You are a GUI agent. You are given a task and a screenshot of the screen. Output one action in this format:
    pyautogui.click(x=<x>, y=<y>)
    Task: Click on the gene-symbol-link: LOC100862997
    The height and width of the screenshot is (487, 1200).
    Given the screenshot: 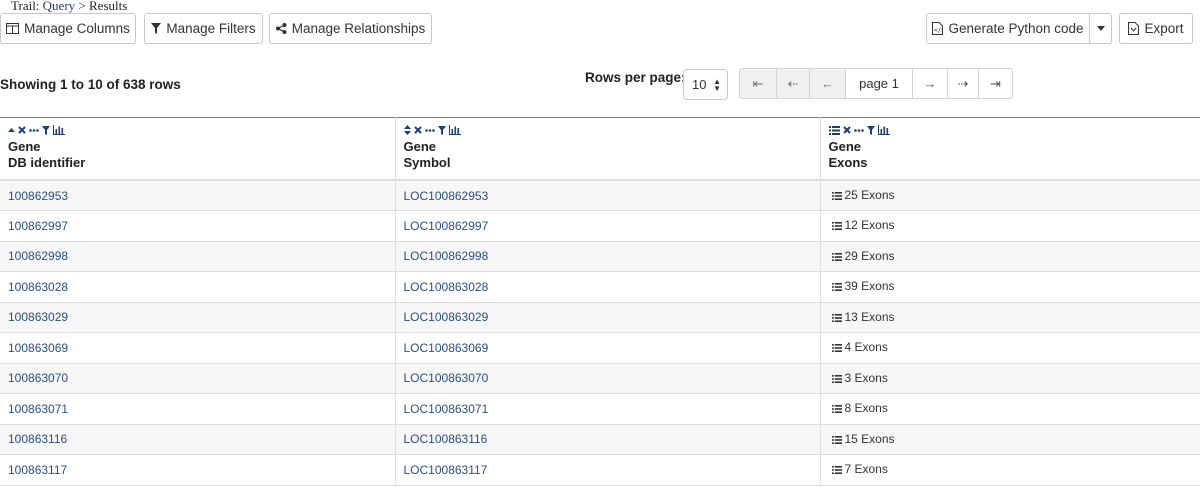 What is the action you would take?
    pyautogui.click(x=446, y=226)
    